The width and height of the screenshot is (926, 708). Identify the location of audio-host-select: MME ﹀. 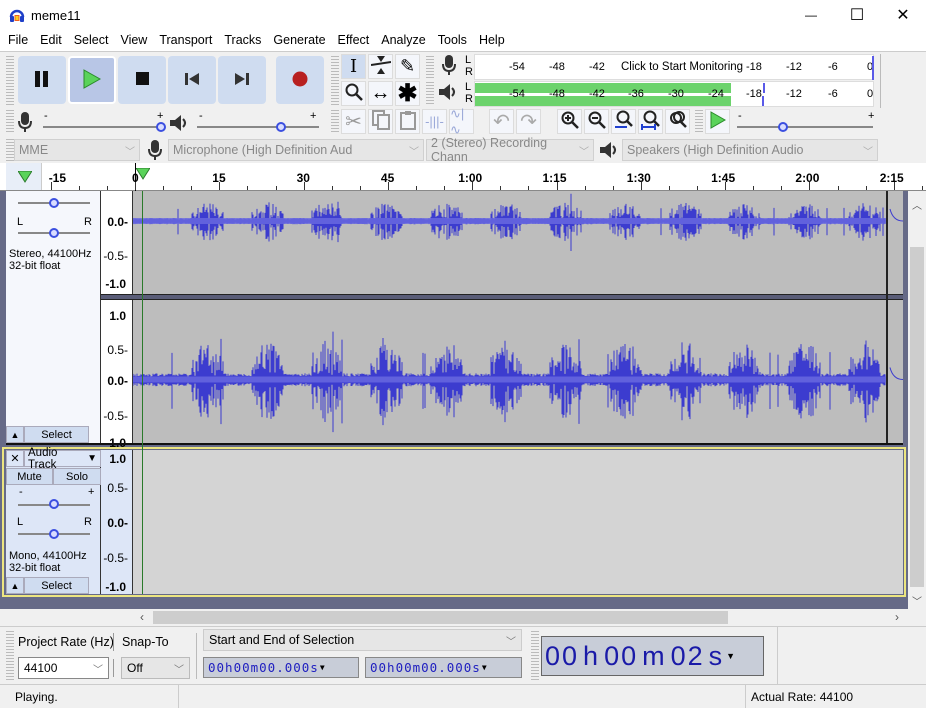
(77, 150).